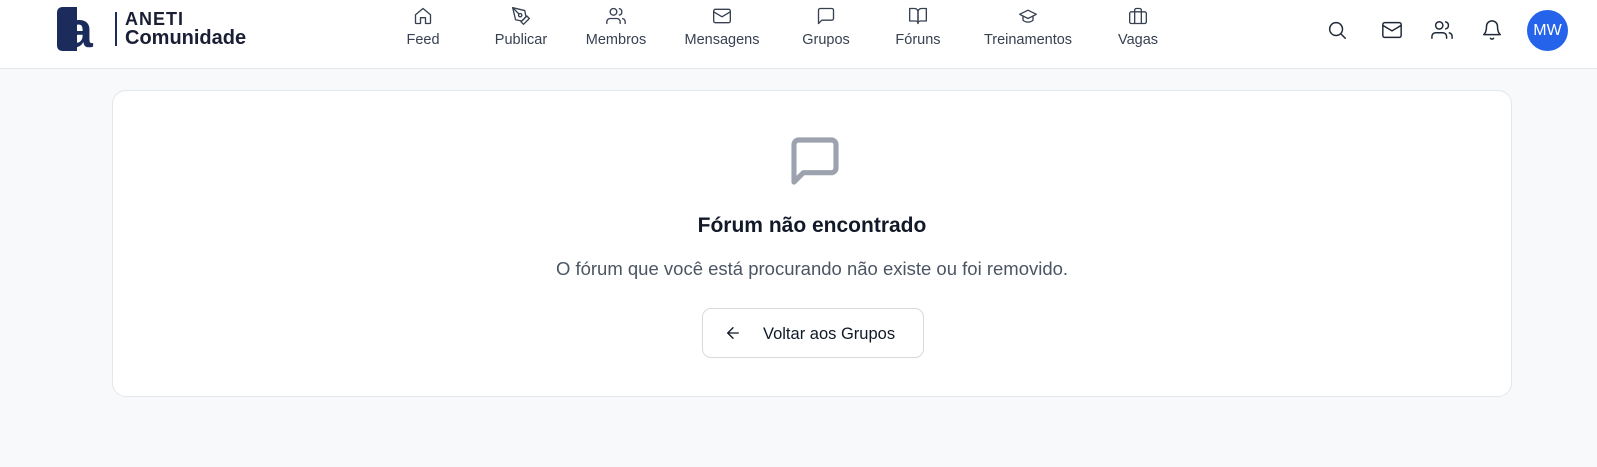  What do you see at coordinates (815, 161) in the screenshot?
I see `message-square-icon` at bounding box center [815, 161].